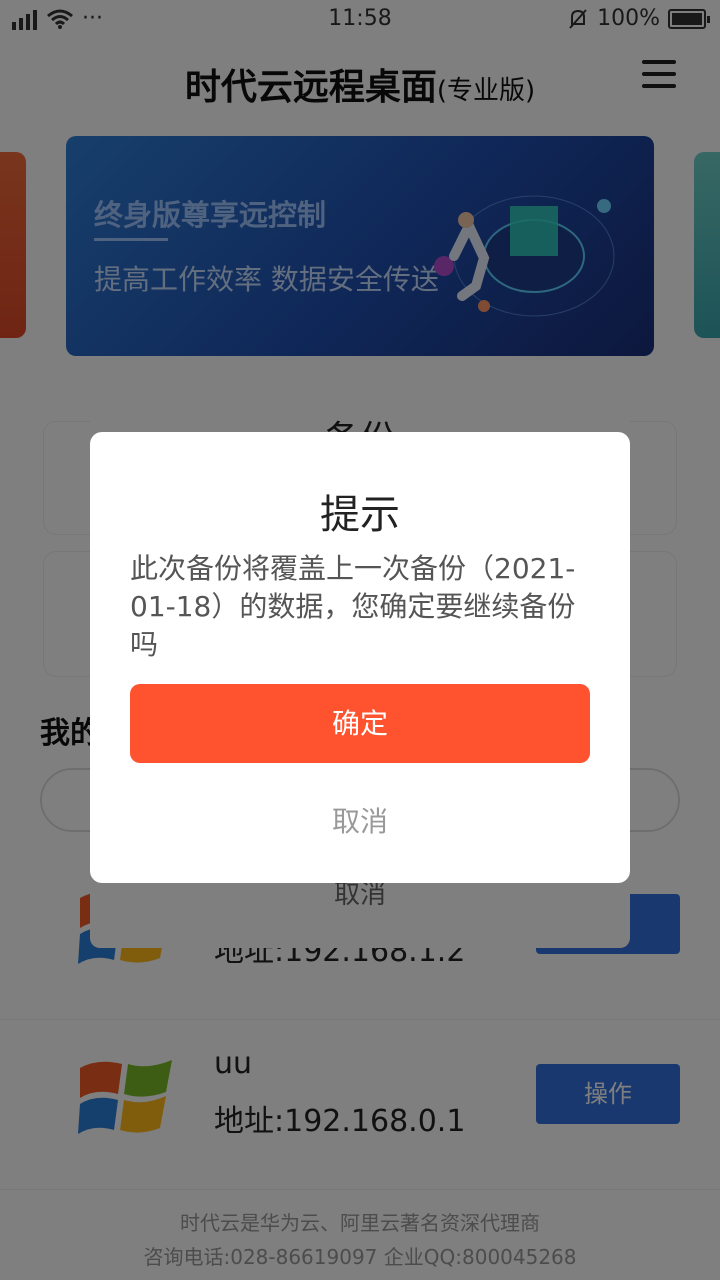 This screenshot has width=720, height=1280. Describe the element at coordinates (360, 515) in the screenshot. I see `dialog-title: 提示` at that location.